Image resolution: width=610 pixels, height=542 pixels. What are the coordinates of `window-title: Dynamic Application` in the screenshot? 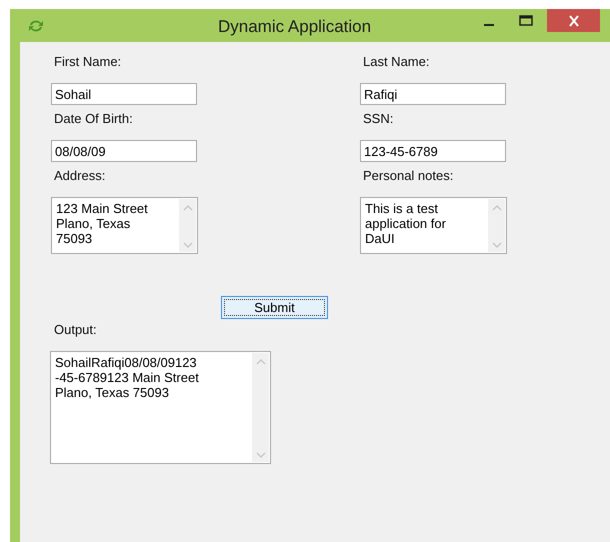 It's located at (295, 26).